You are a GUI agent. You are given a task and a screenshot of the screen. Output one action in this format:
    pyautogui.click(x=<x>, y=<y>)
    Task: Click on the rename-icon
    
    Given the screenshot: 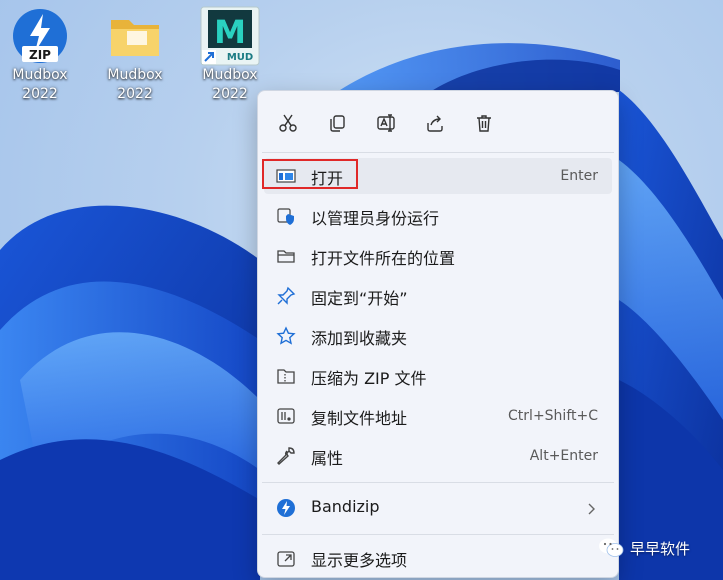 What is the action you would take?
    pyautogui.click(x=386, y=123)
    